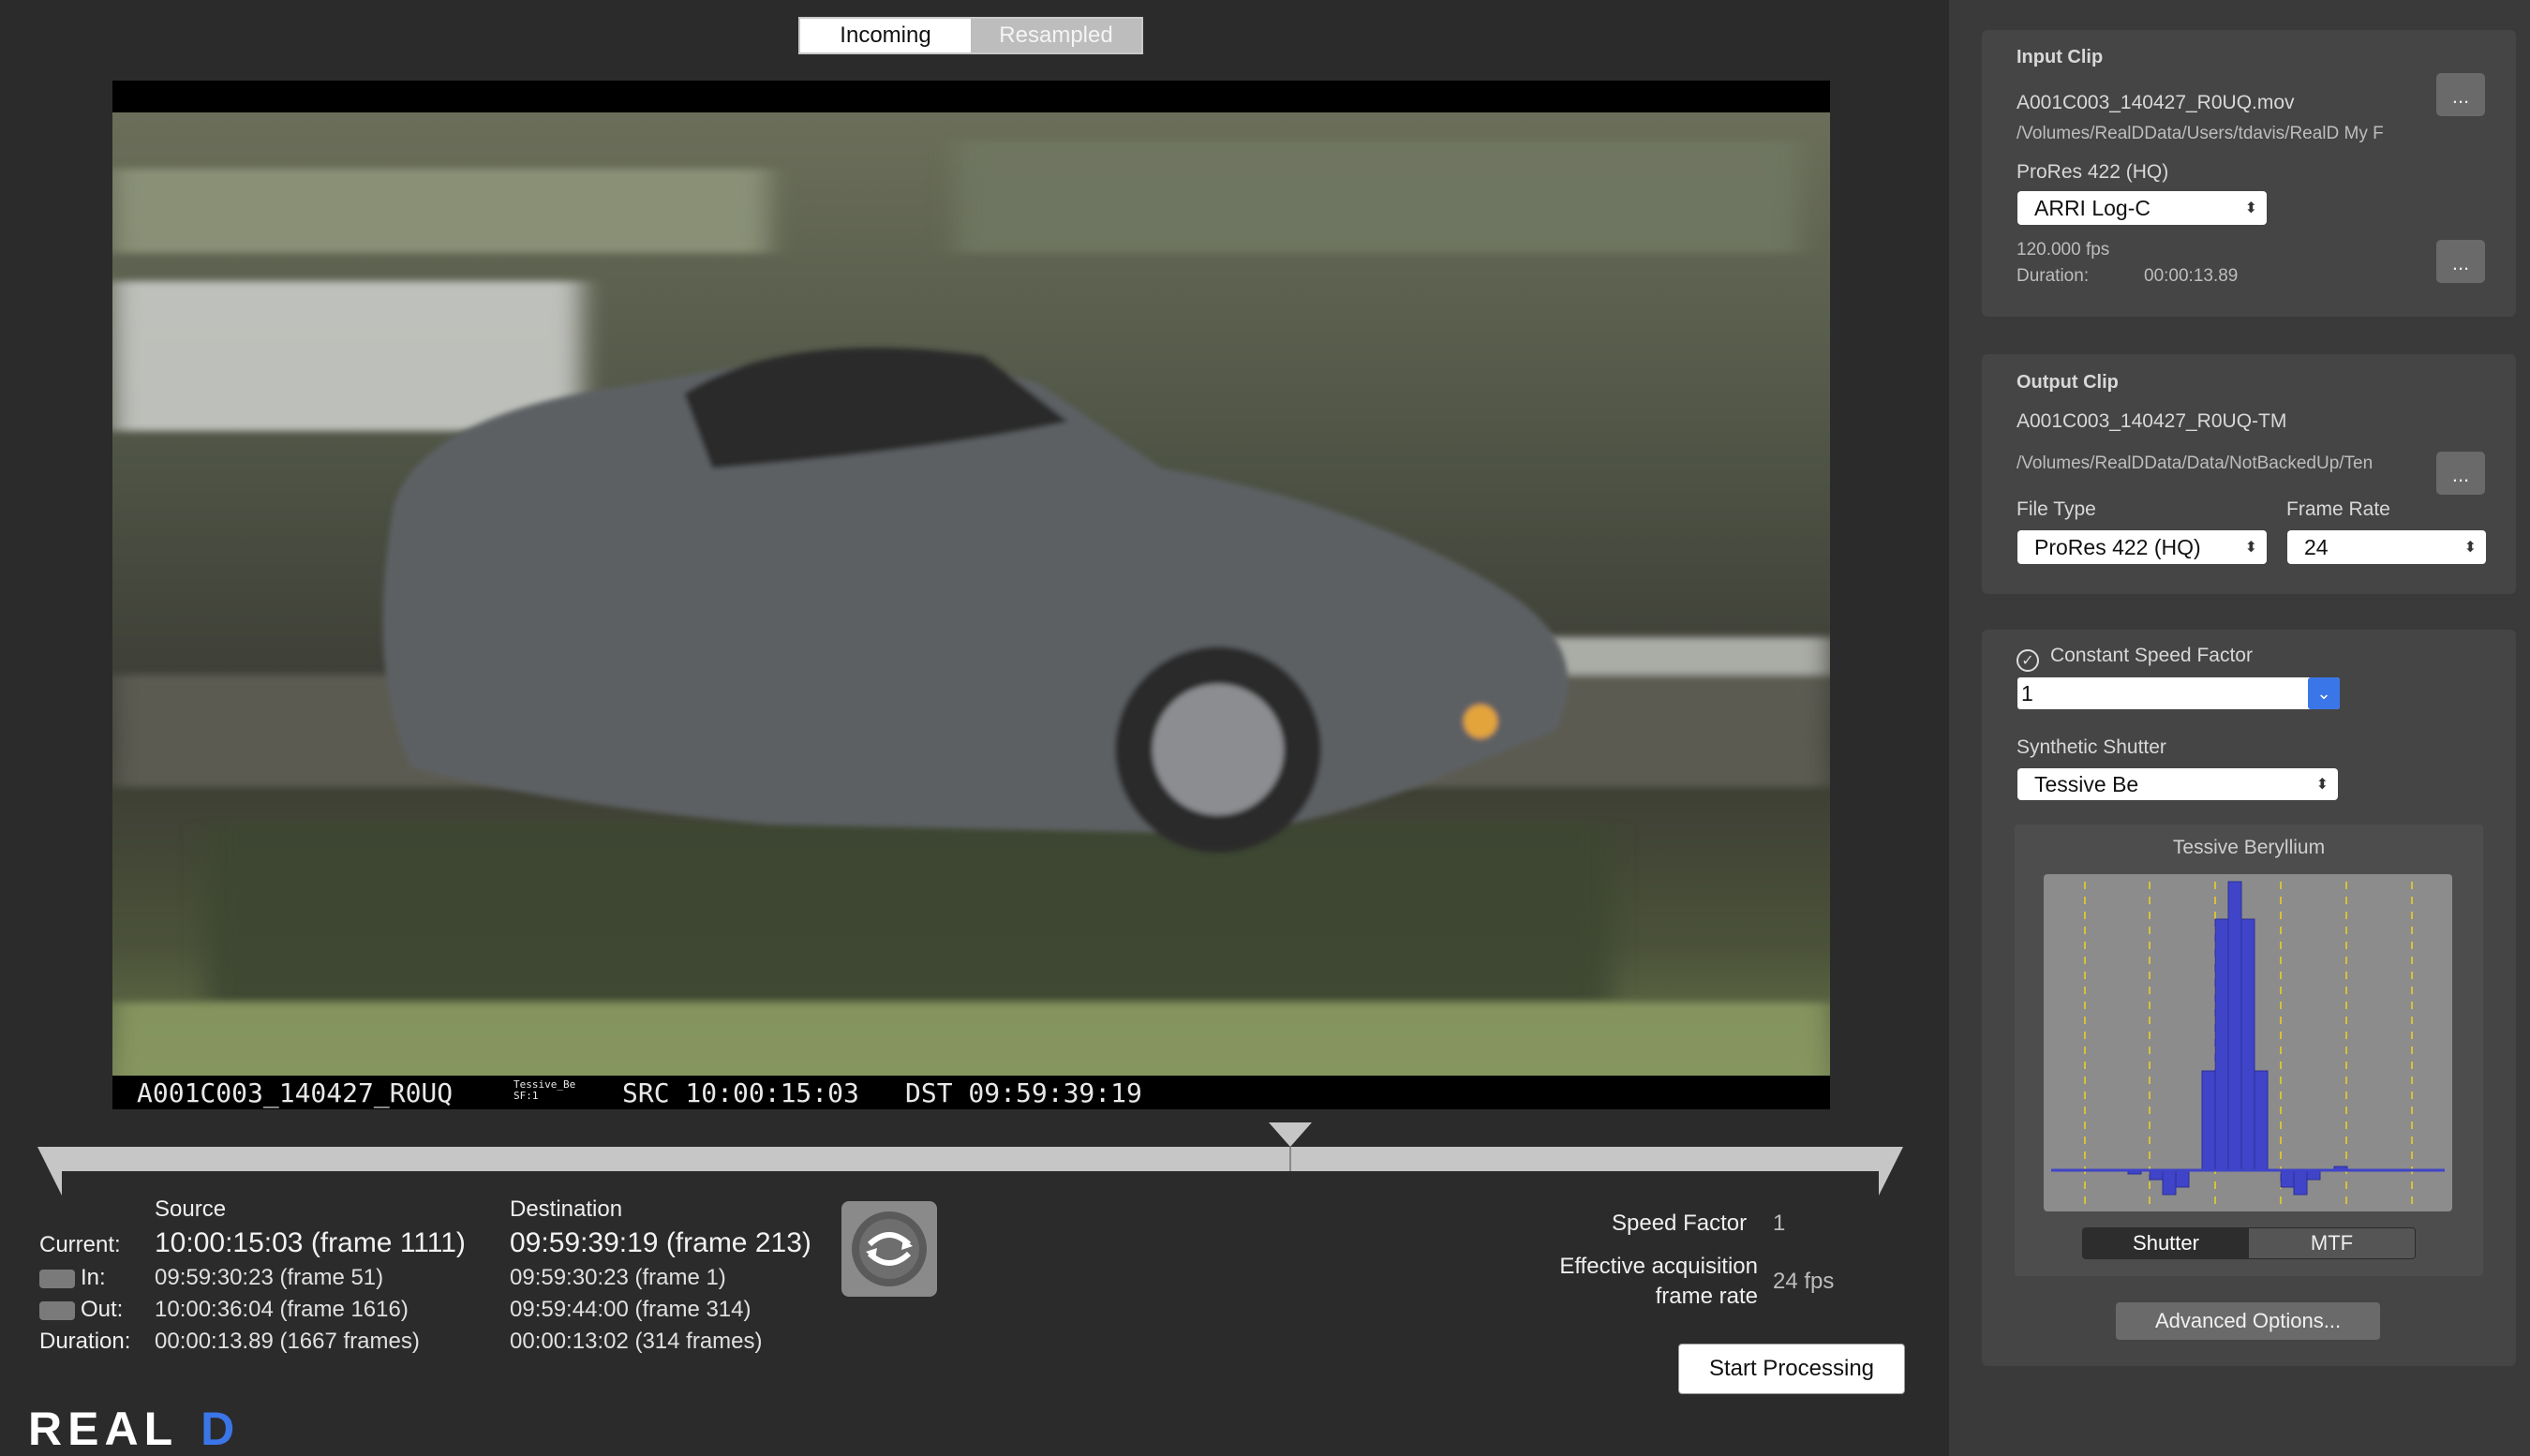 This screenshot has width=2530, height=1456. I want to click on reald-logo: REAL D, so click(134, 1429).